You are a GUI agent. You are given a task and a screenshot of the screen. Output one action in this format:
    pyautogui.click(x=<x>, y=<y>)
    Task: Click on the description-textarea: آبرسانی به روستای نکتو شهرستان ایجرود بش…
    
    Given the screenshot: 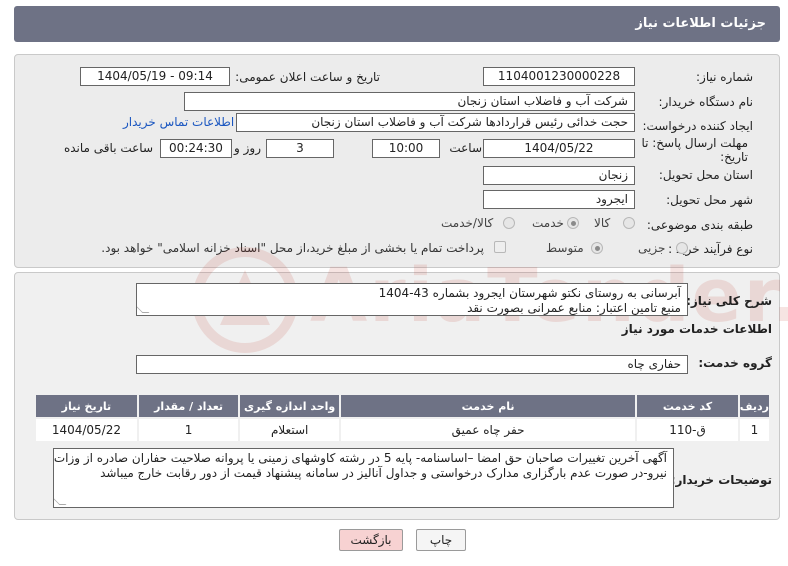 What is the action you would take?
    pyautogui.click(x=412, y=299)
    